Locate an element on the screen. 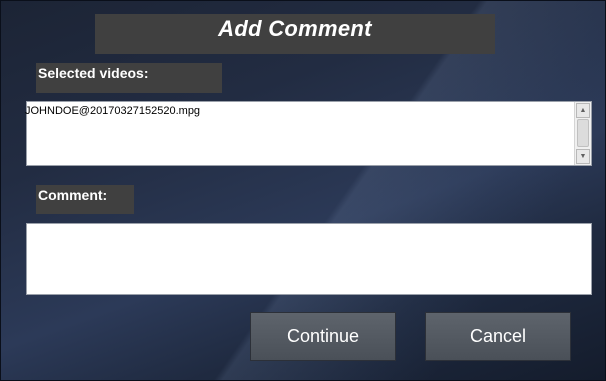 This screenshot has width=606, height=381. scroll-thumb is located at coordinates (583, 133).